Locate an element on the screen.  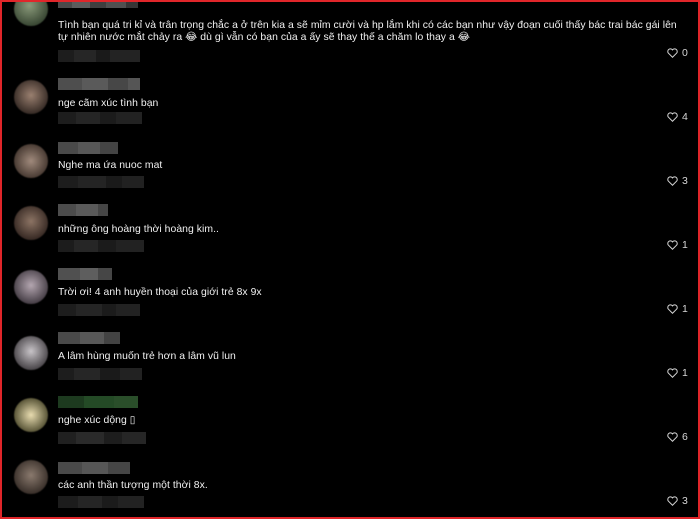
like-button: 4 is located at coordinates (679, 117).